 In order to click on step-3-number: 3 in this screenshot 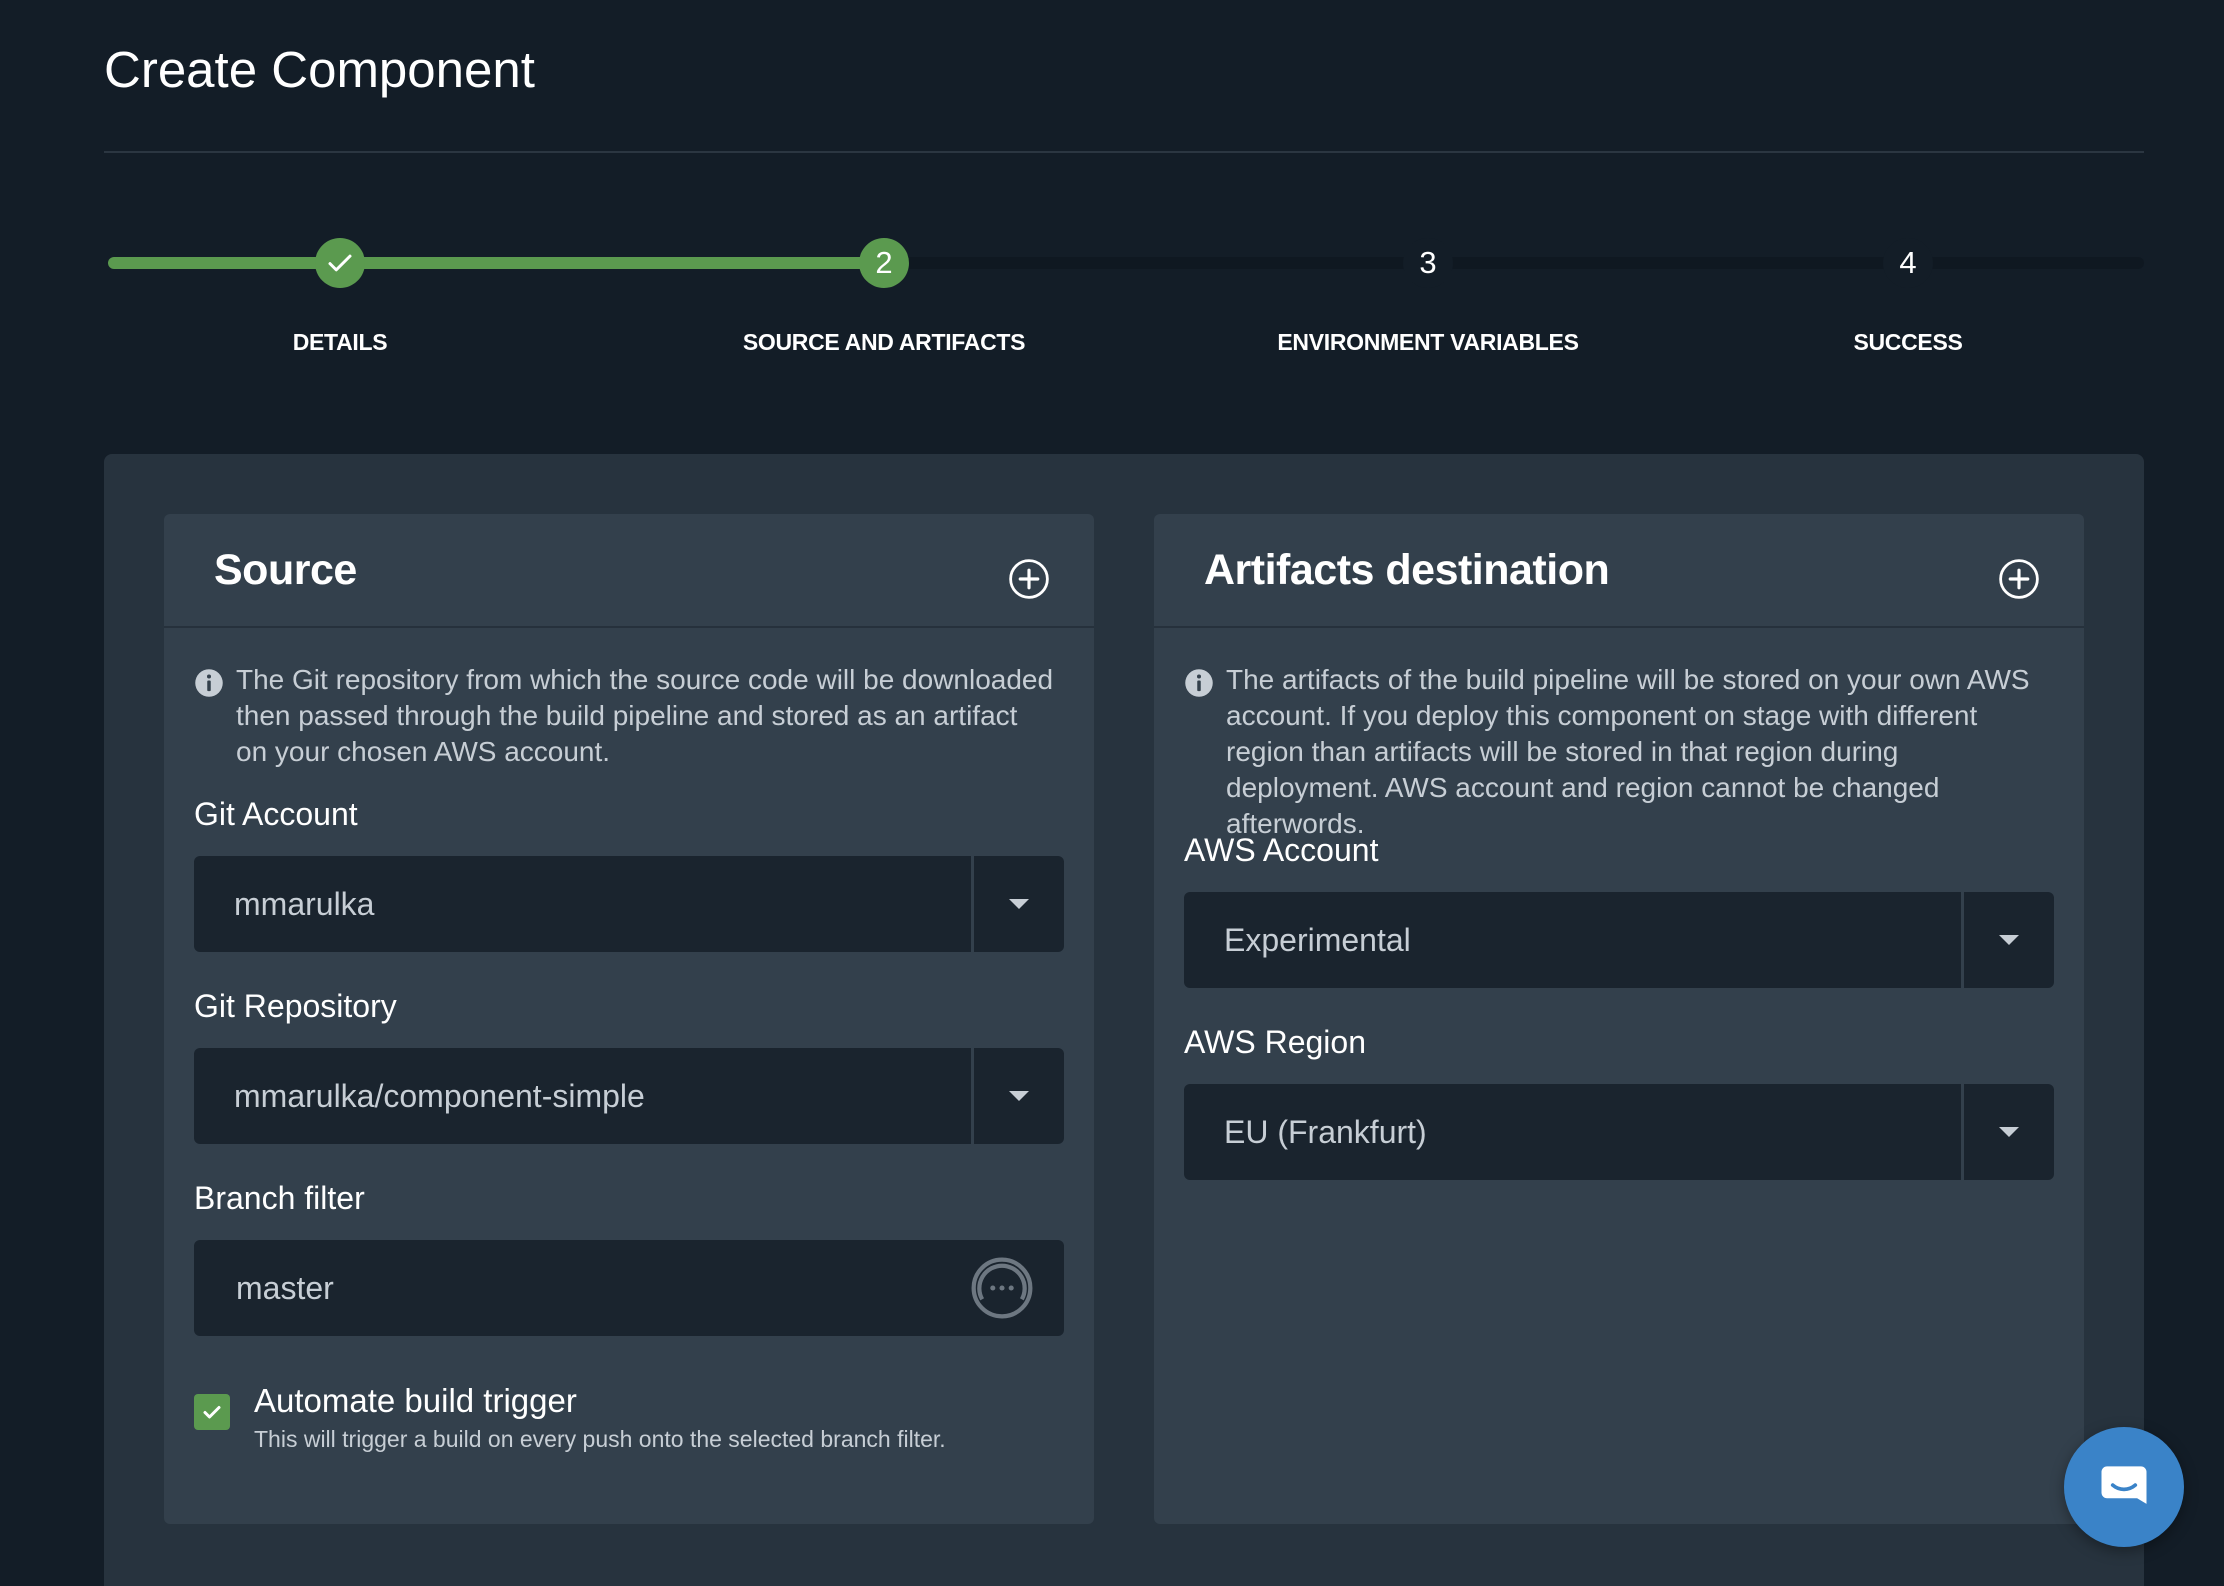, I will do `click(1428, 262)`.